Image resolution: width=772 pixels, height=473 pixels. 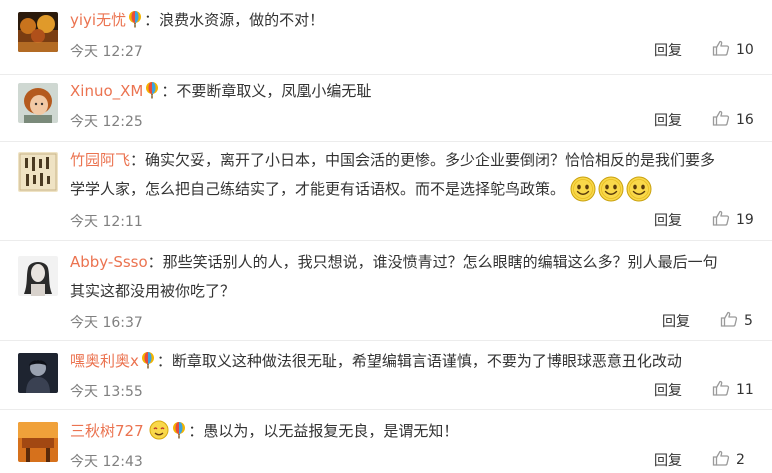 What do you see at coordinates (106, 91) in the screenshot?
I see `username-link: Xinuo_XM` at bounding box center [106, 91].